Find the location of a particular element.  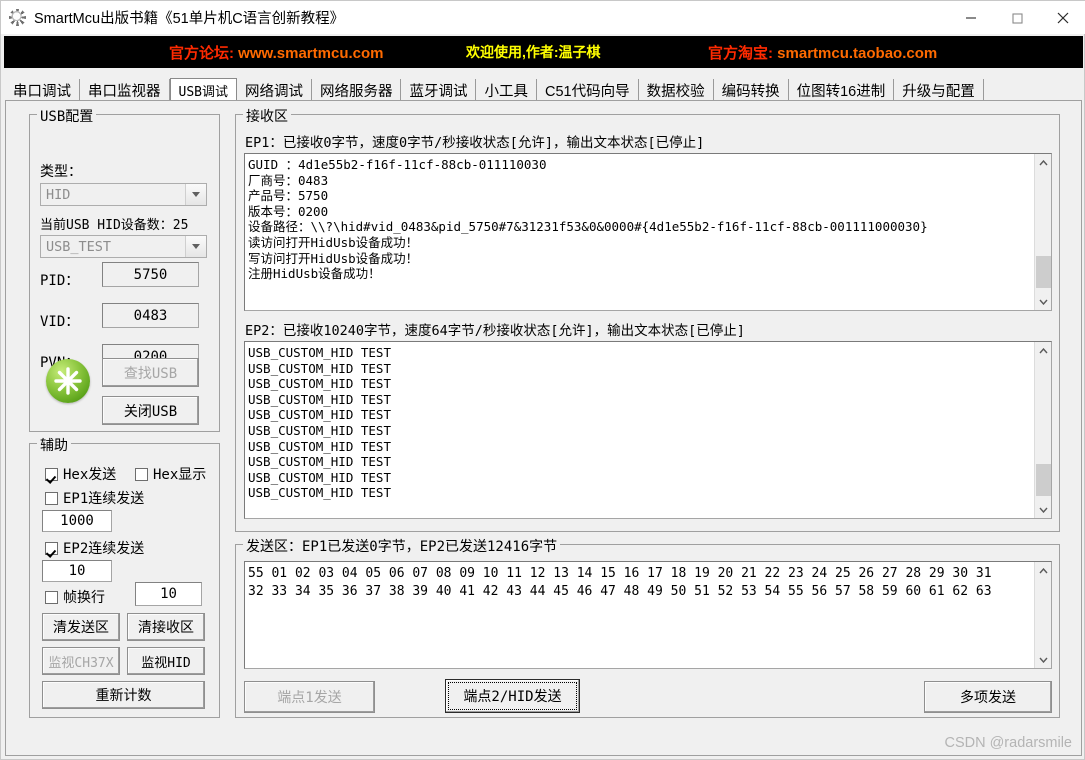

usb-device-select: USB_TEST is located at coordinates (123, 246).